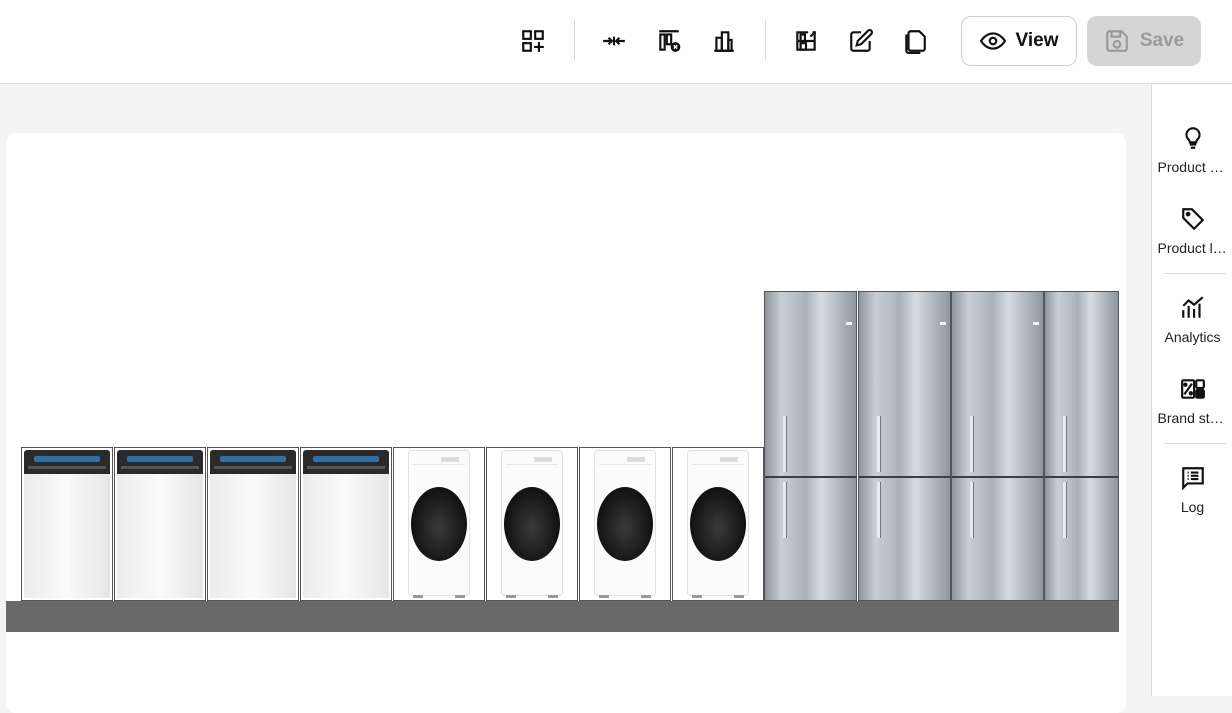 This screenshot has height=713, width=1232. What do you see at coordinates (1192, 507) in the screenshot?
I see `panel-item-label: Log` at bounding box center [1192, 507].